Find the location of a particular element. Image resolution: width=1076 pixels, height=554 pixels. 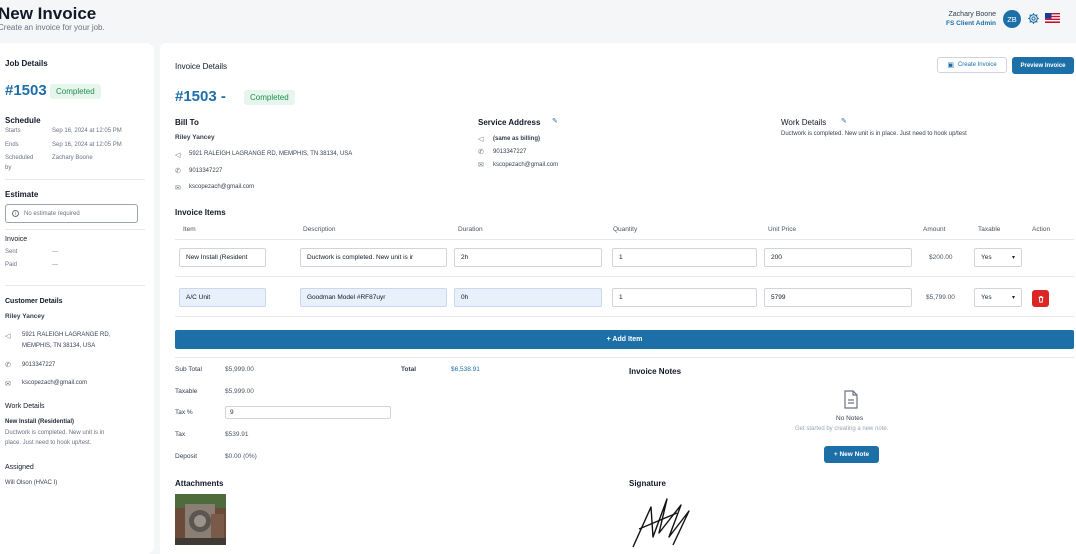

tax-value: $539.91 is located at coordinates (237, 434).